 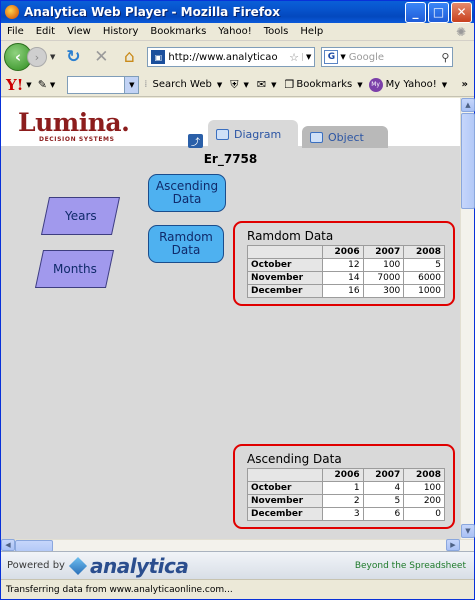 I want to click on row-header: December, so click(x=285, y=514).